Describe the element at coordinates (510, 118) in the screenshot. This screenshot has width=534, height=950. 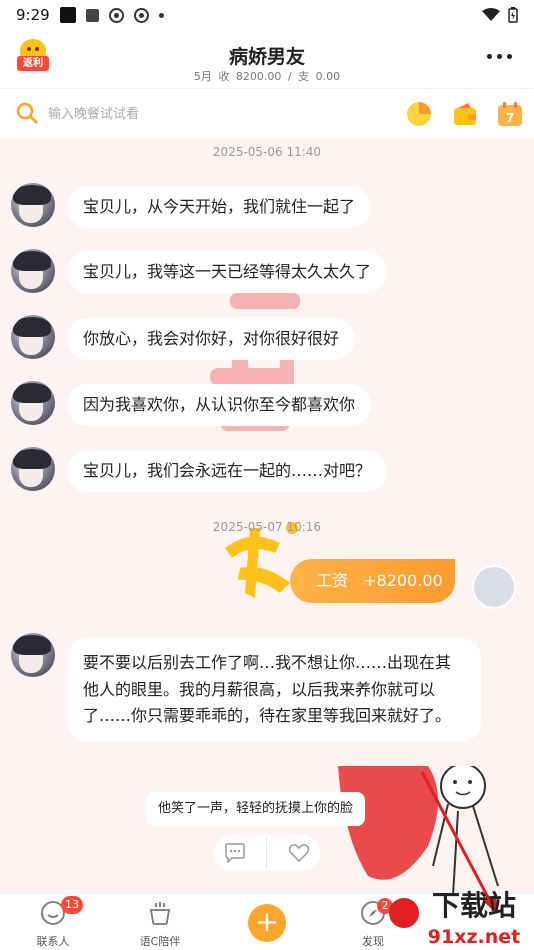
I see `svg-text: 7` at that location.